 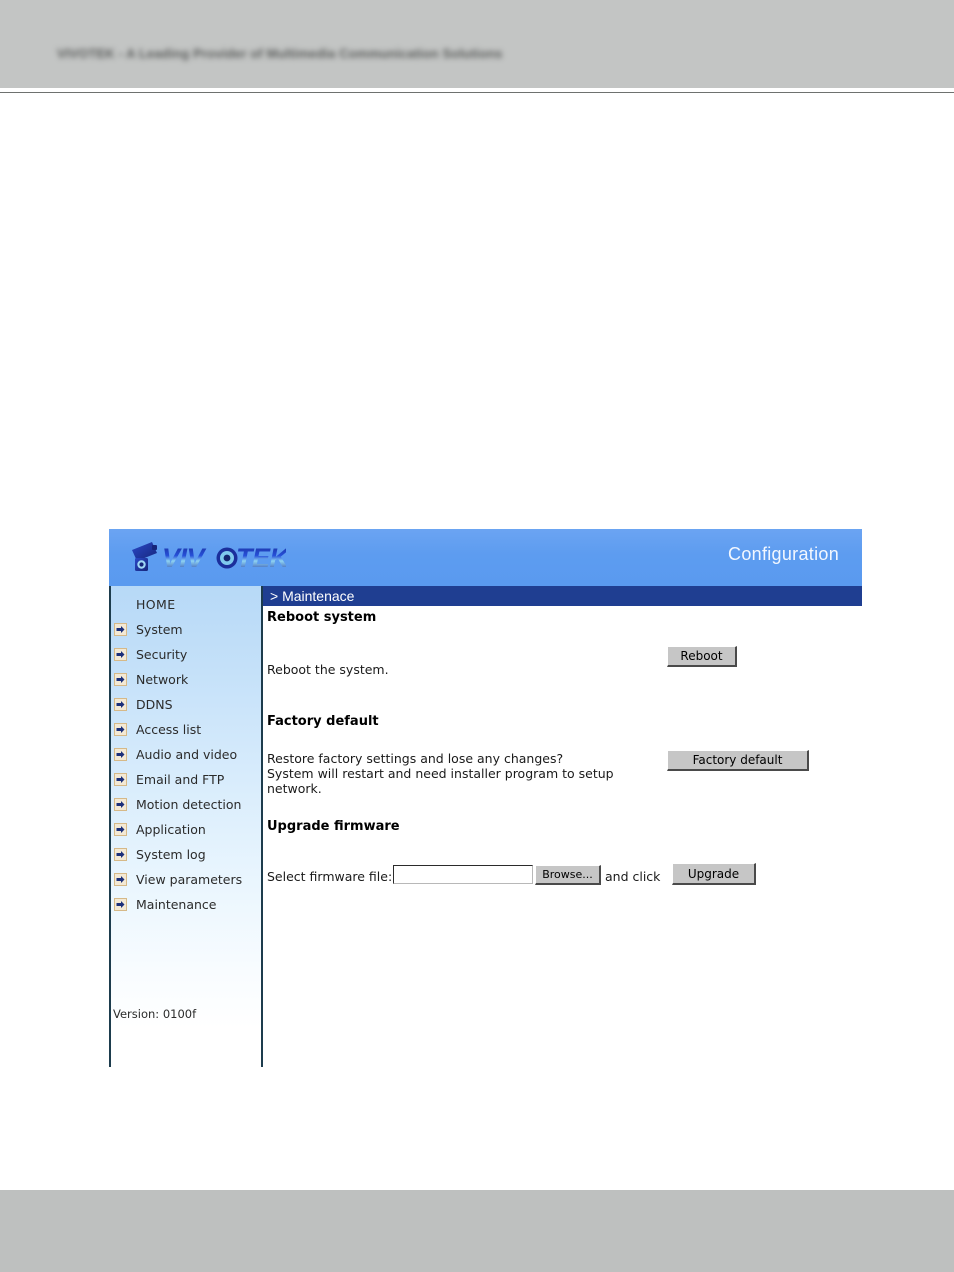 I want to click on home-bullet-placeholder, so click(x=120, y=604).